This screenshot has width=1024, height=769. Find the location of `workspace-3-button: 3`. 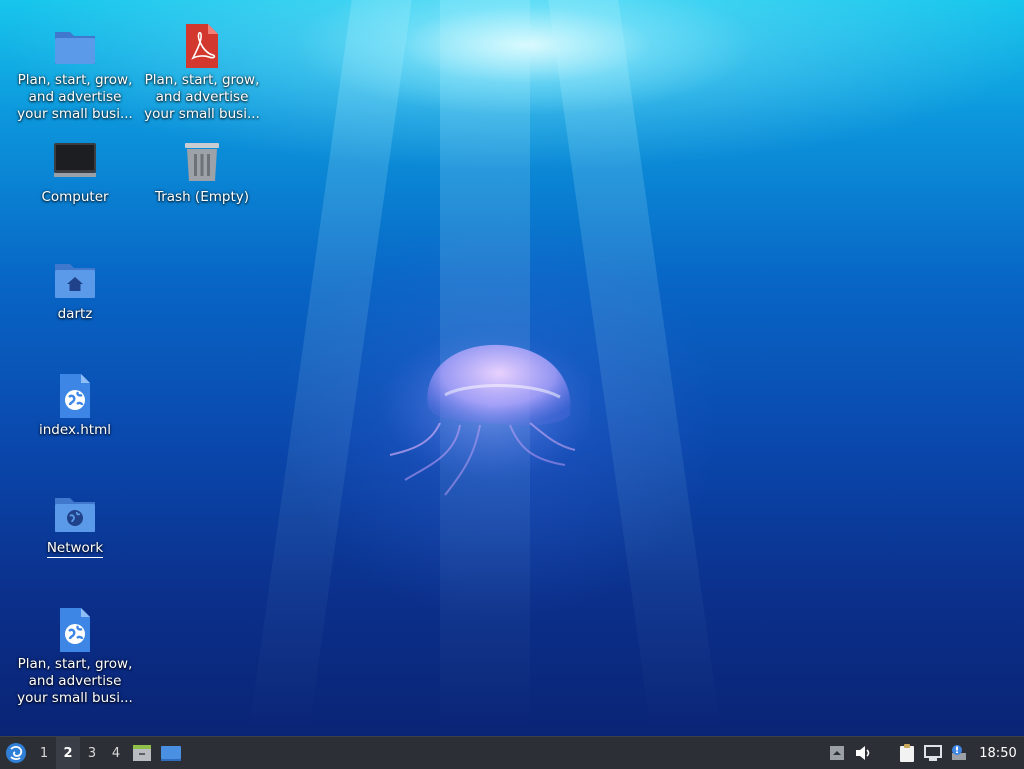

workspace-3-button: 3 is located at coordinates (92, 753).